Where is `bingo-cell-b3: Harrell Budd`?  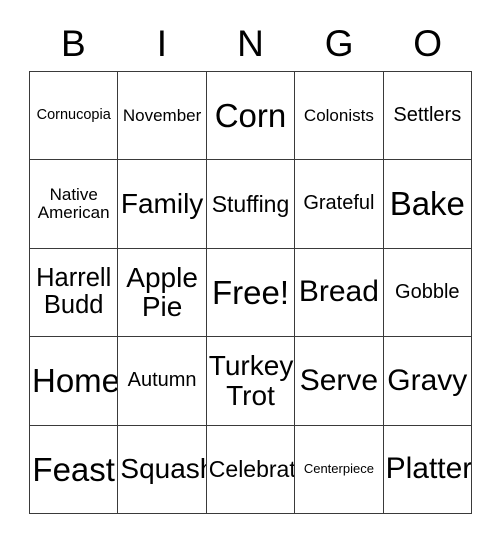 bingo-cell-b3: Harrell Budd is located at coordinates (74, 293).